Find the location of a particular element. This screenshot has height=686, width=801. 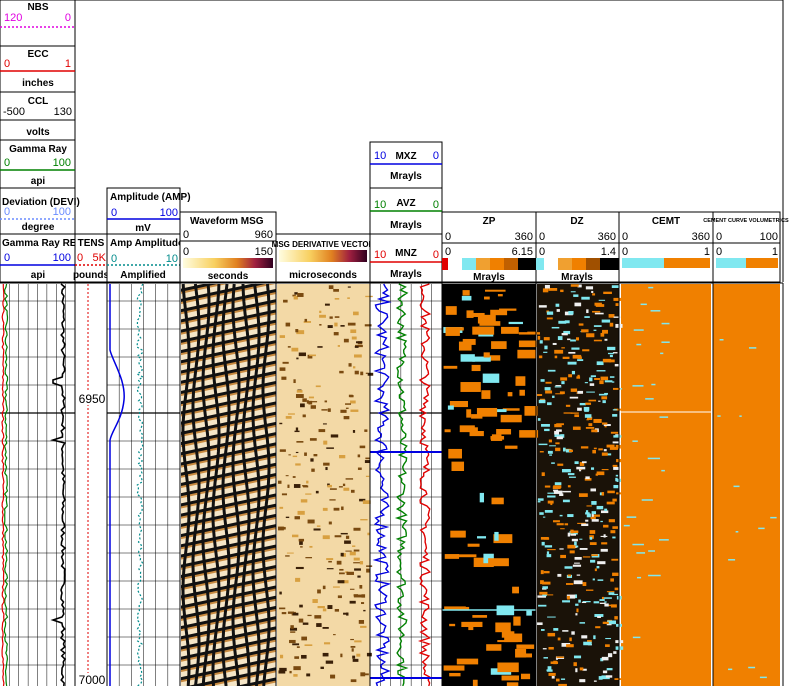

curve-max: 100 is located at coordinates (169, 213).